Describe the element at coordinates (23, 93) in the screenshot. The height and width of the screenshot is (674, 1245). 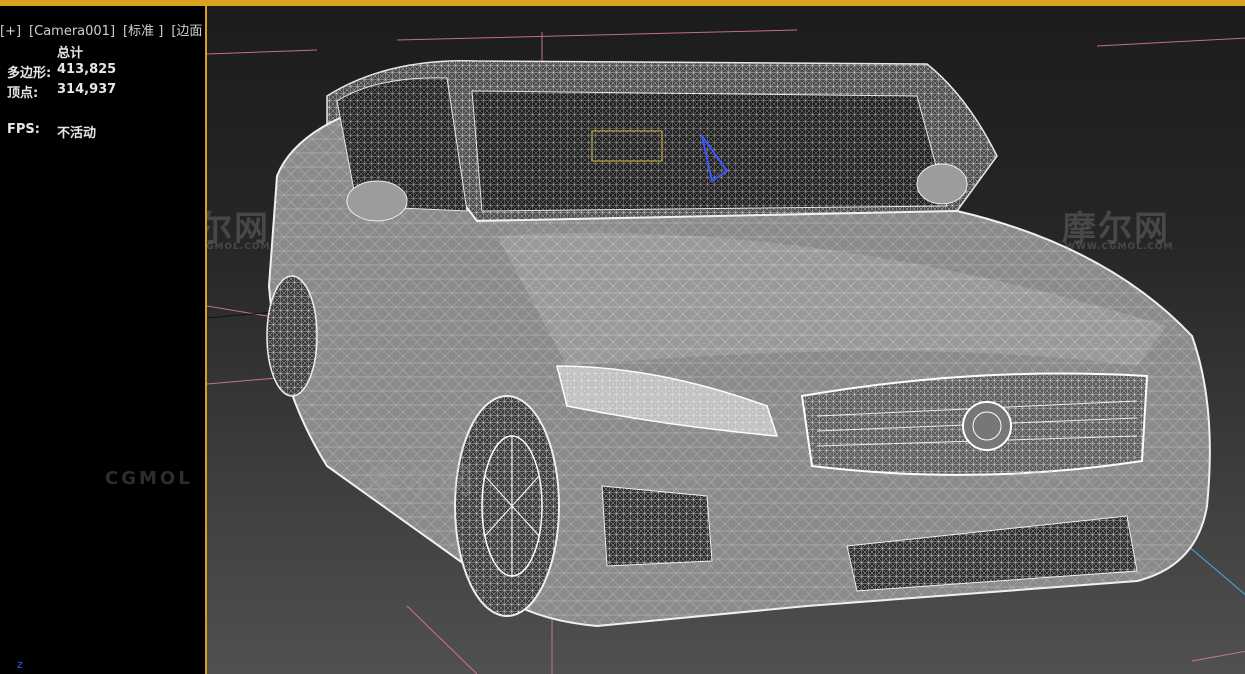
I see `vertices-label: 顶点:` at that location.